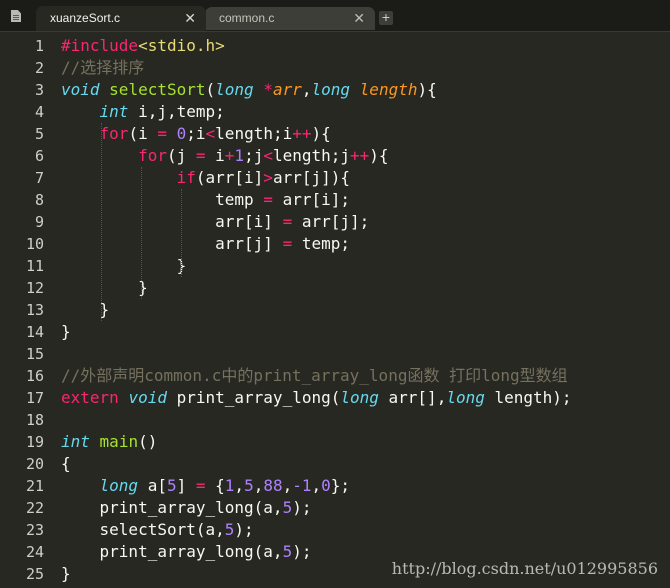  Describe the element at coordinates (290, 18) in the screenshot. I see `tab-common: common.c ✕` at that location.